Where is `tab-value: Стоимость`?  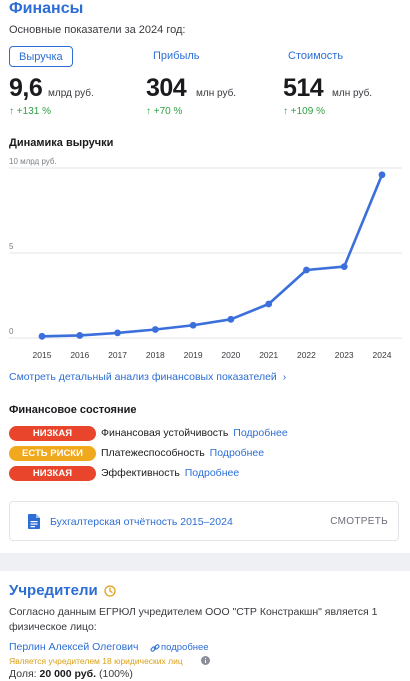 tab-value: Стоимость is located at coordinates (315, 56).